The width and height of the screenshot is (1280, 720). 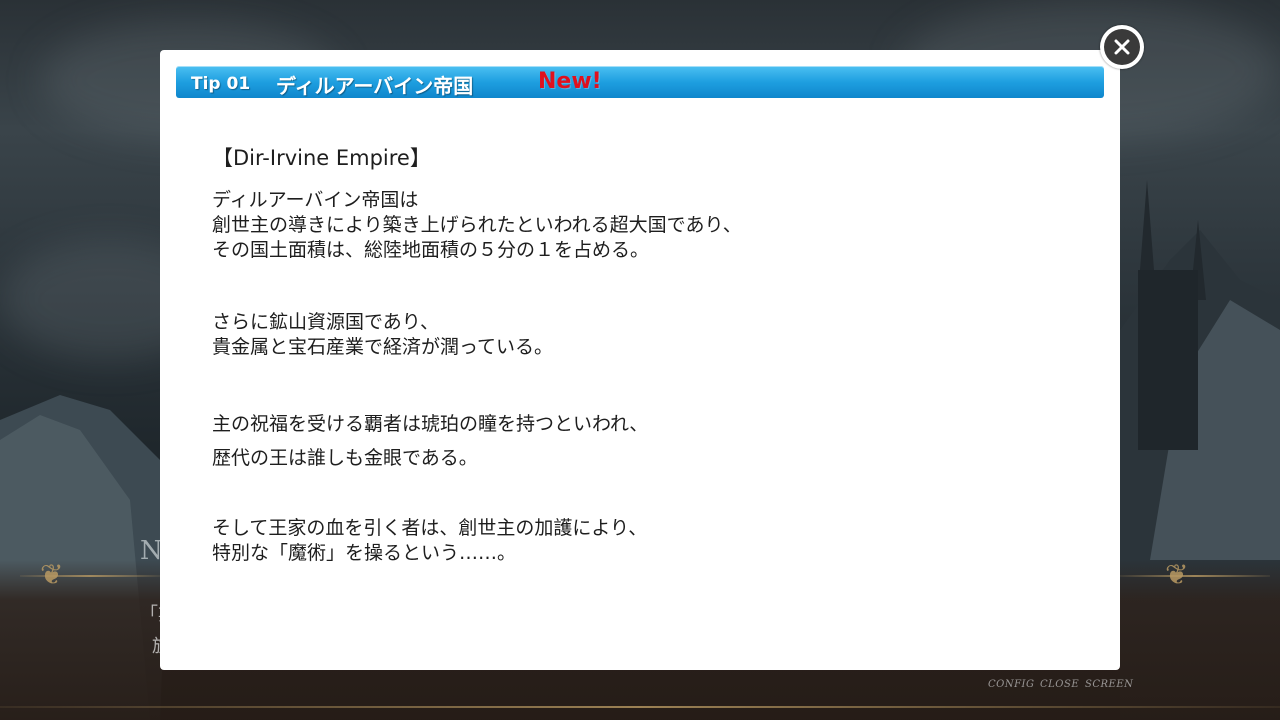 I want to click on tip-text-line: 創世主の導きにより築き上げられたといわれる超大国であり、, so click(x=477, y=225).